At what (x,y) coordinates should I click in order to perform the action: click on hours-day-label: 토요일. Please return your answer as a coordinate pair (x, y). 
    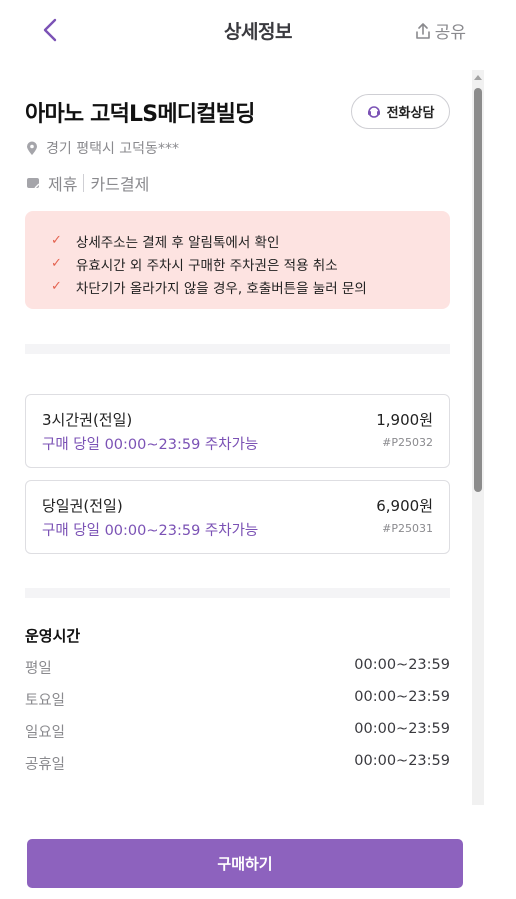
    Looking at the image, I should click on (45, 701).